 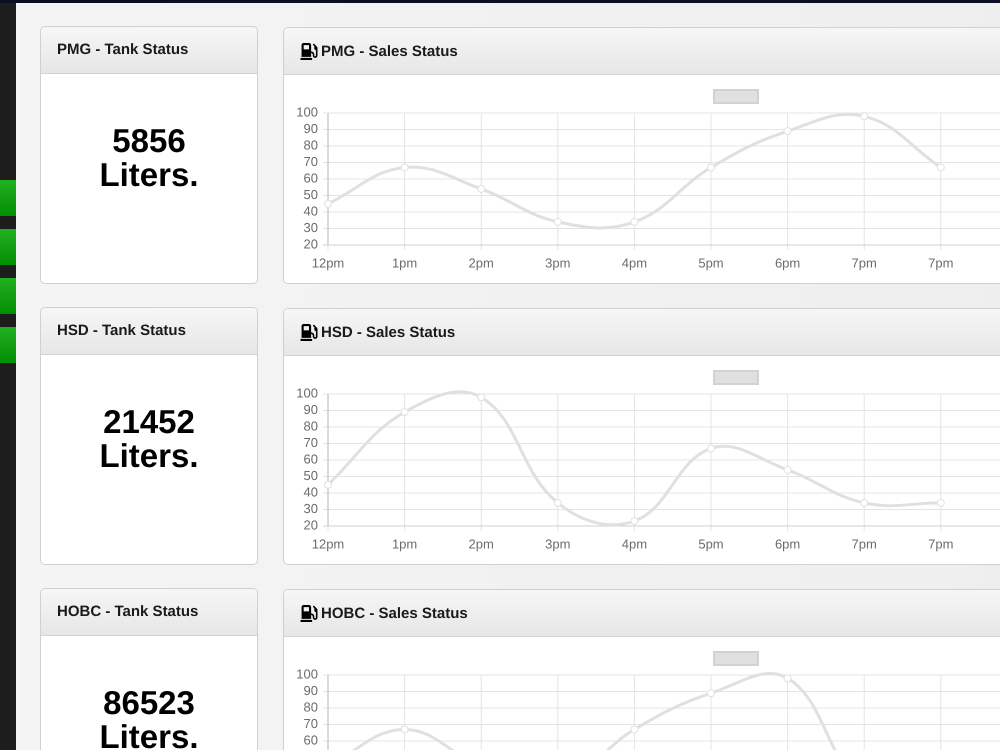 I want to click on tank-level-reading: 86523 Liters., so click(x=149, y=718).